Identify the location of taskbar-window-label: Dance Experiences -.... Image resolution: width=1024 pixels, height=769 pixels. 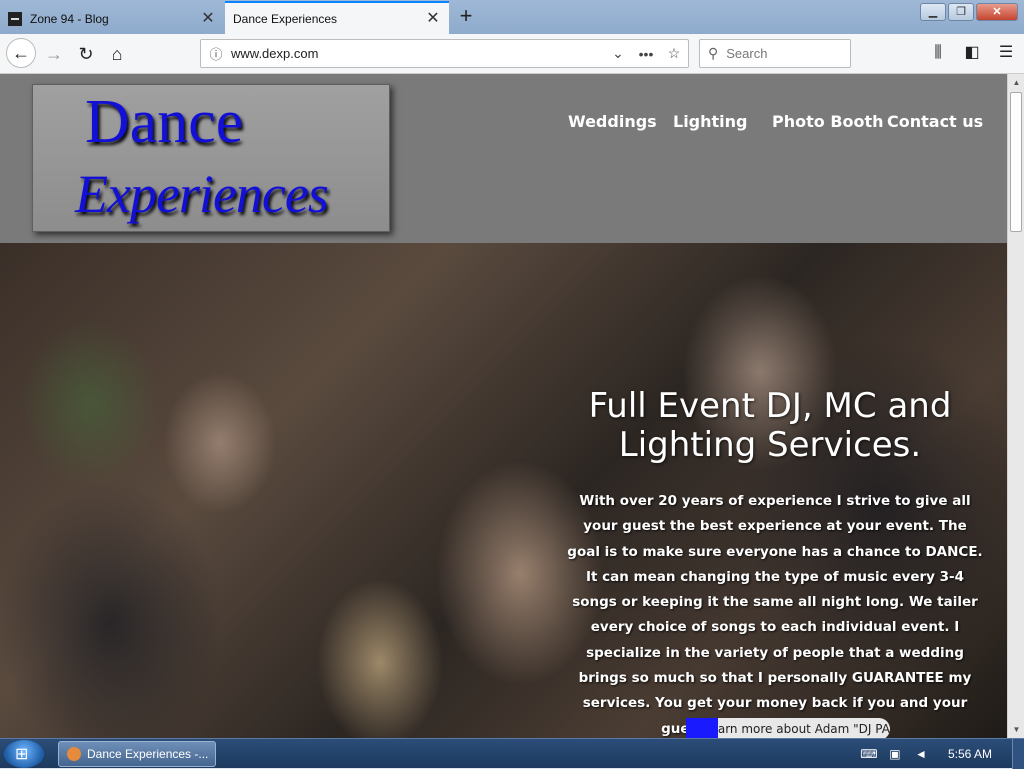
(148, 754).